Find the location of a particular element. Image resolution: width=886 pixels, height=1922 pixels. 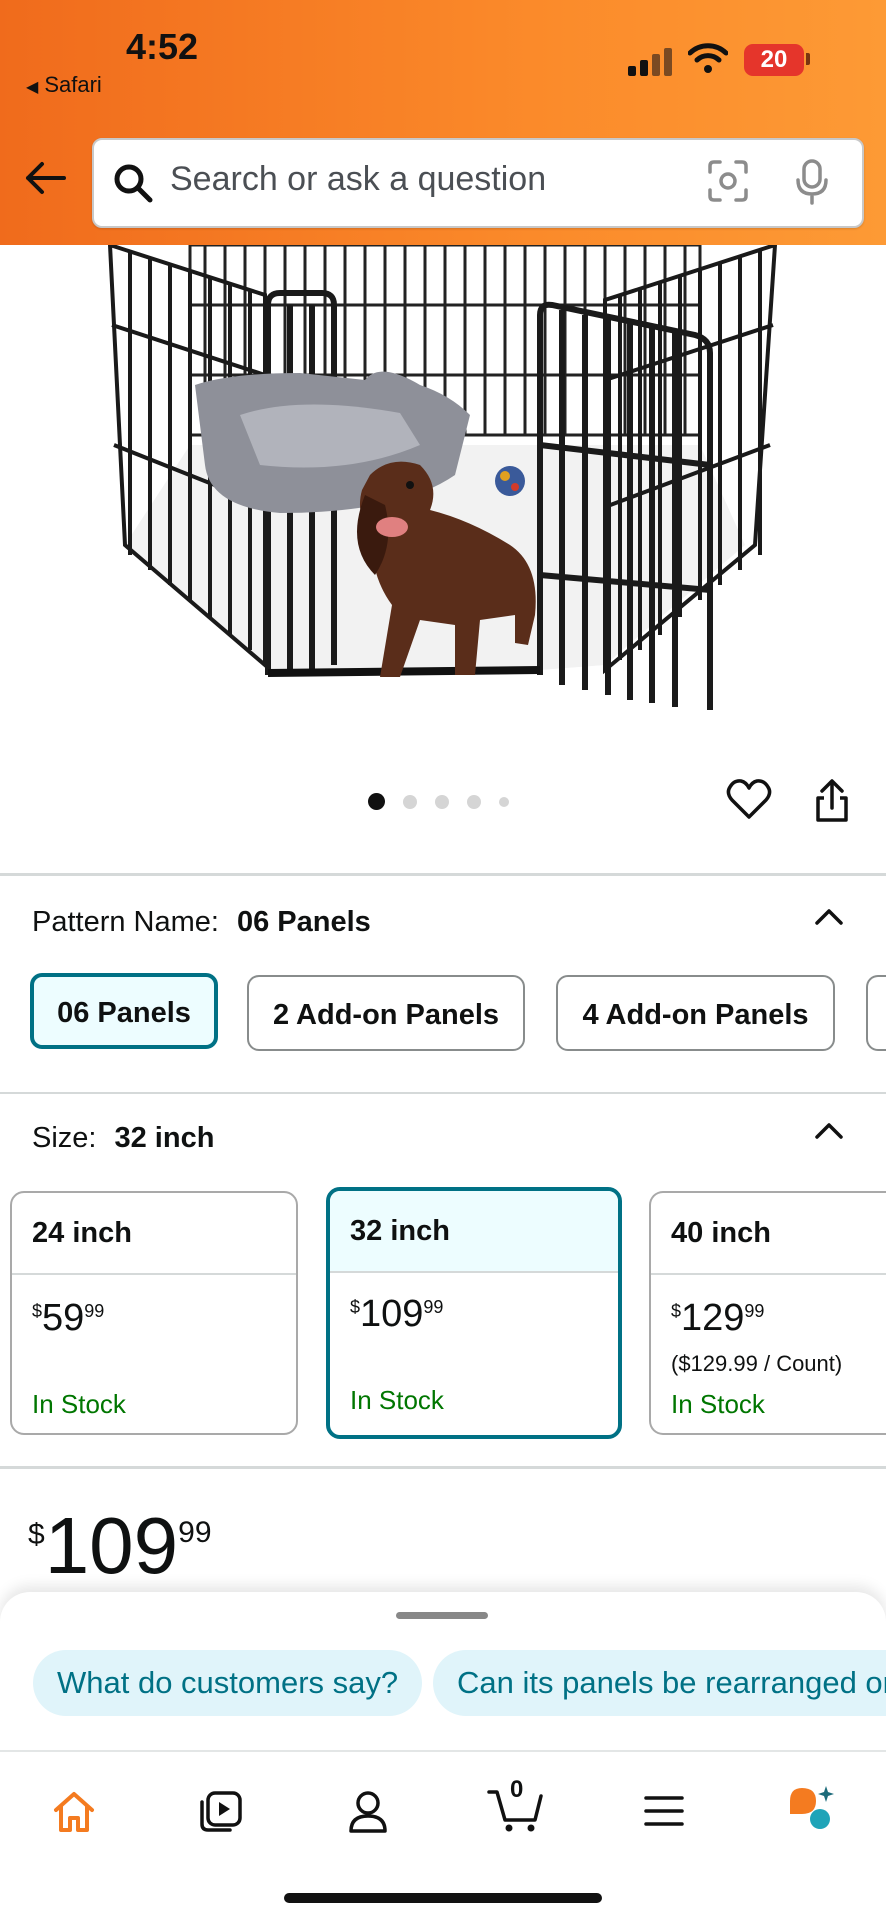

pattern-selected-value: 06 Panels is located at coordinates (303, 922).